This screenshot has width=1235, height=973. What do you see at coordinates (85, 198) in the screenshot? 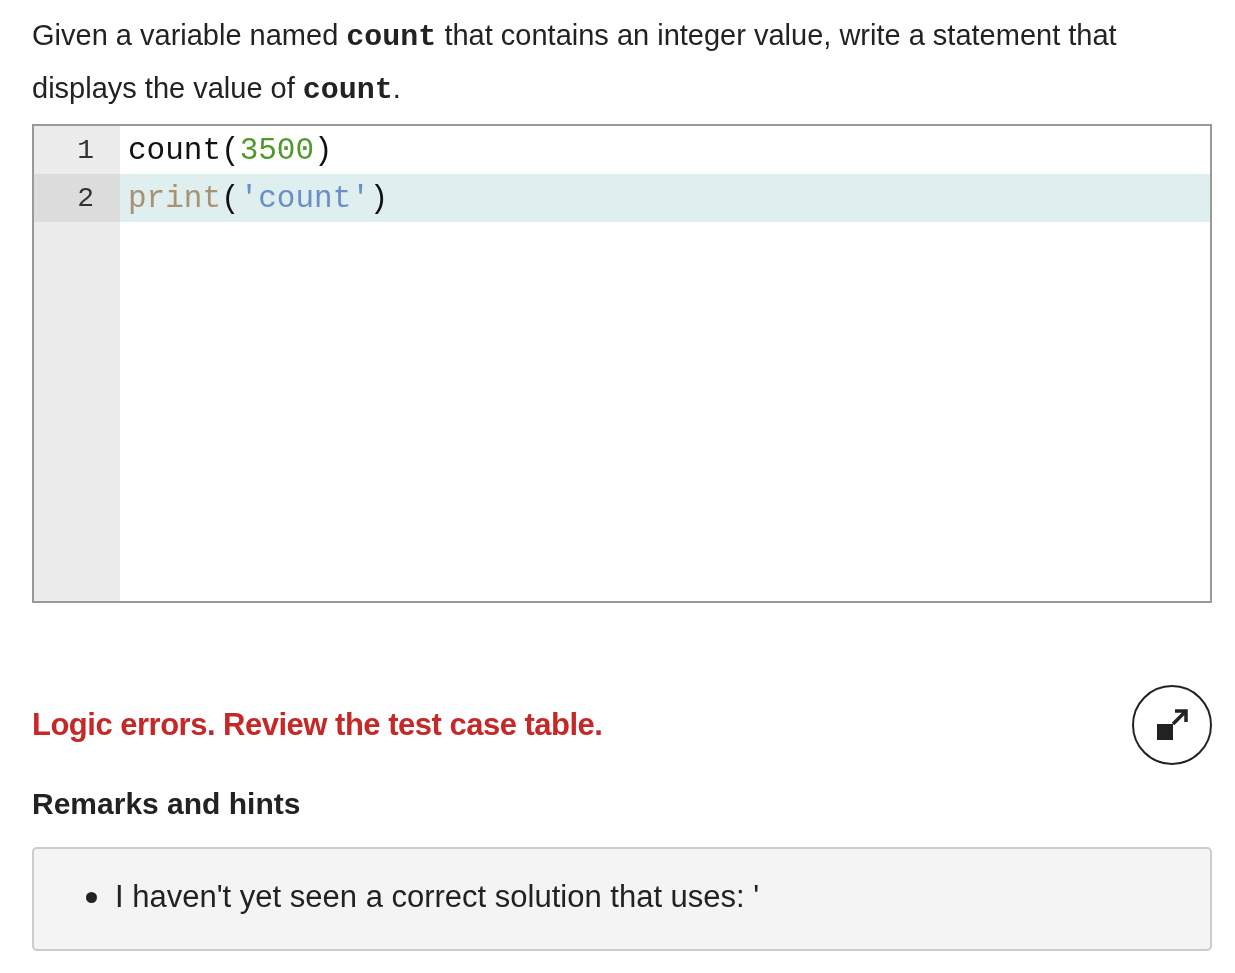
I see `line-number: 2` at bounding box center [85, 198].